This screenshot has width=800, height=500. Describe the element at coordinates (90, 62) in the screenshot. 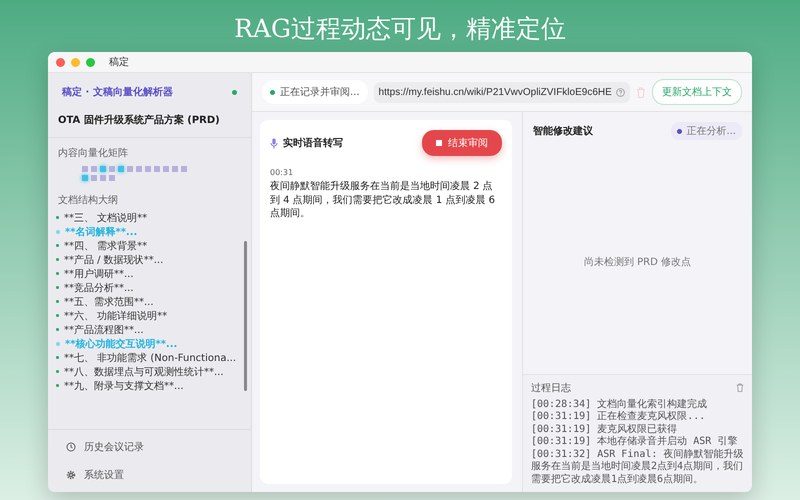

I see `zoom-button` at that location.